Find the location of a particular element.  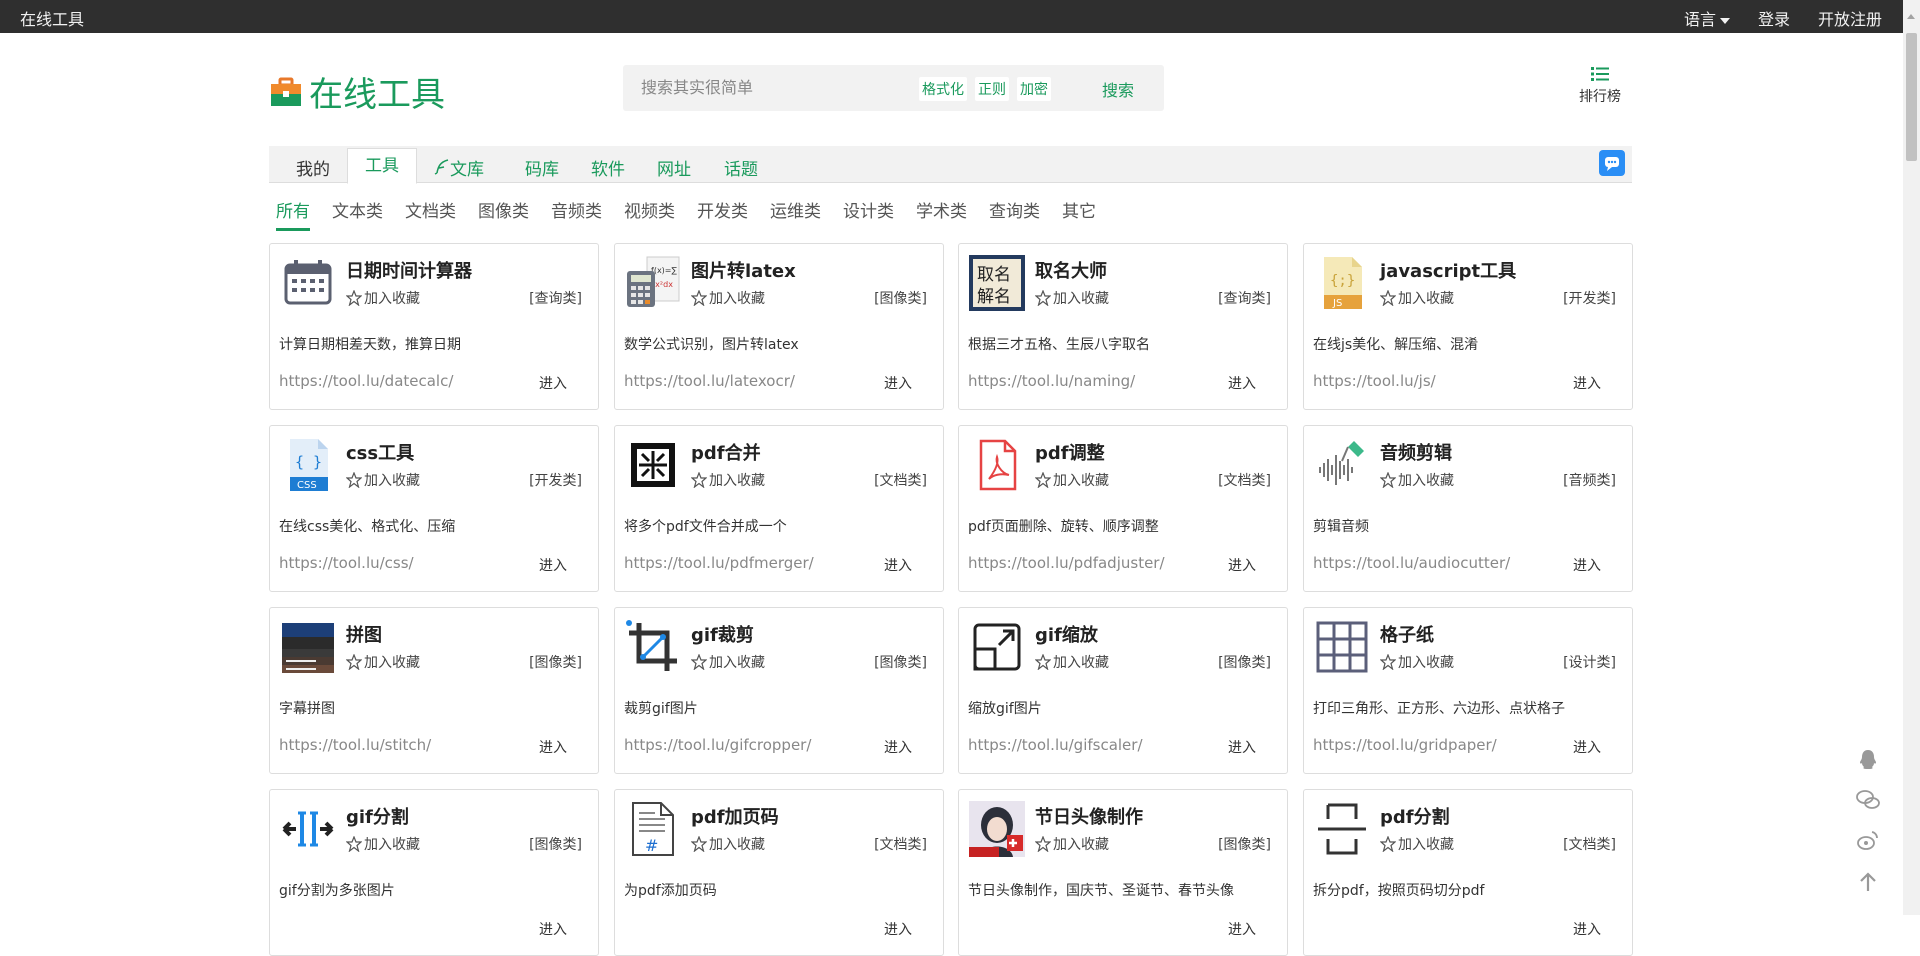

tool-url: https://tool.lu/gifscaler/ is located at coordinates (1055, 745).